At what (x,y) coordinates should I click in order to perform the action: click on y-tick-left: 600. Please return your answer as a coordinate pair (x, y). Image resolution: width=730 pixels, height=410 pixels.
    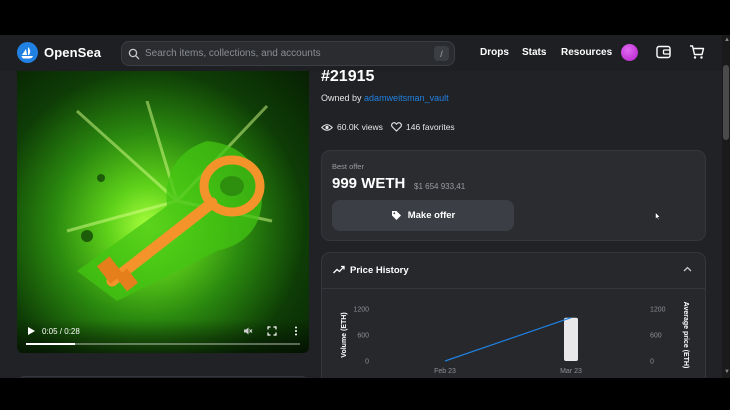
    Looking at the image, I should click on (363, 336).